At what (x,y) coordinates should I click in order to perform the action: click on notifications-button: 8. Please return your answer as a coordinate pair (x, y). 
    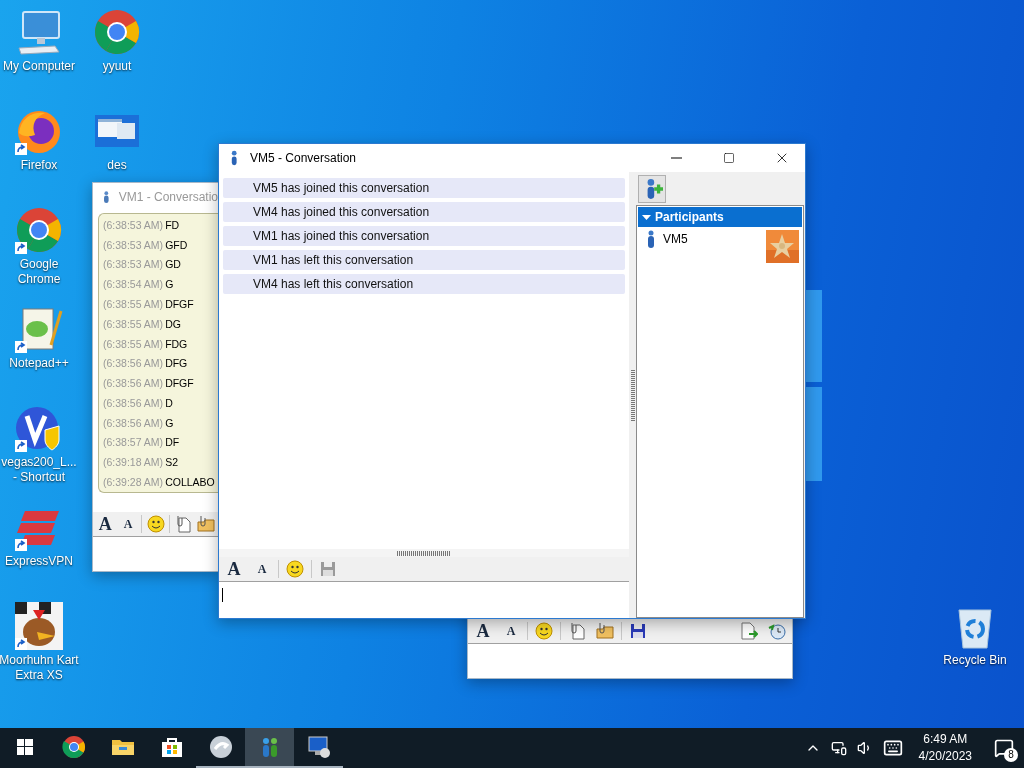
    Looking at the image, I should click on (1004, 748).